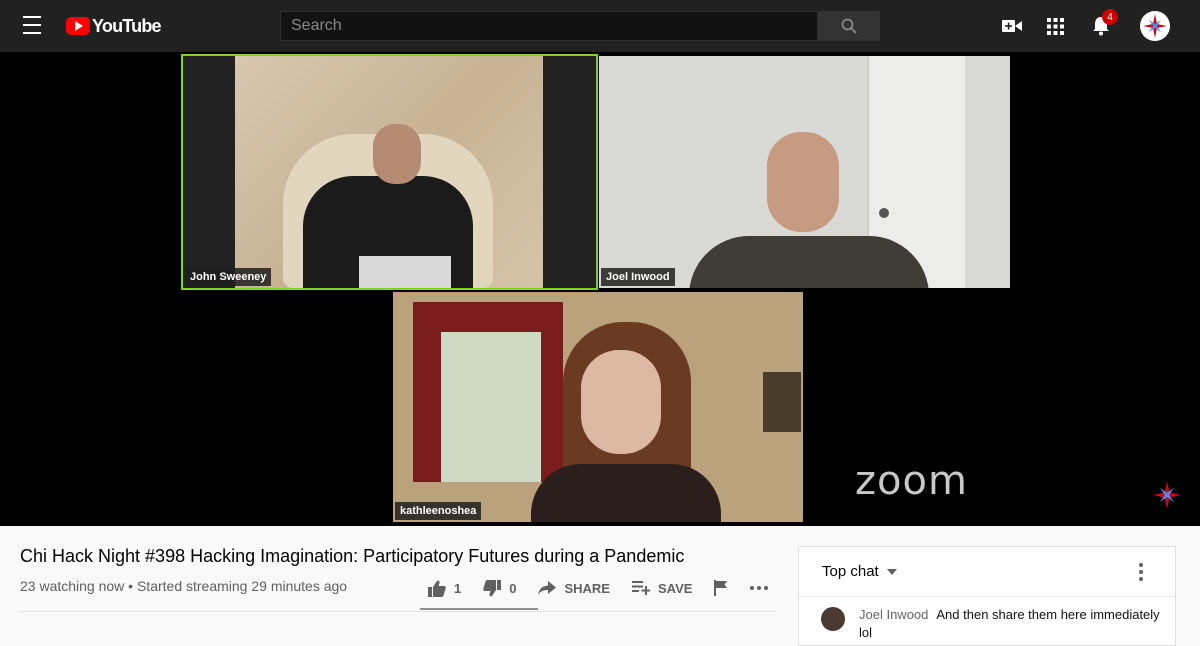 Image resolution: width=1200 pixels, height=646 pixels. I want to click on save-button: SAVE, so click(662, 588).